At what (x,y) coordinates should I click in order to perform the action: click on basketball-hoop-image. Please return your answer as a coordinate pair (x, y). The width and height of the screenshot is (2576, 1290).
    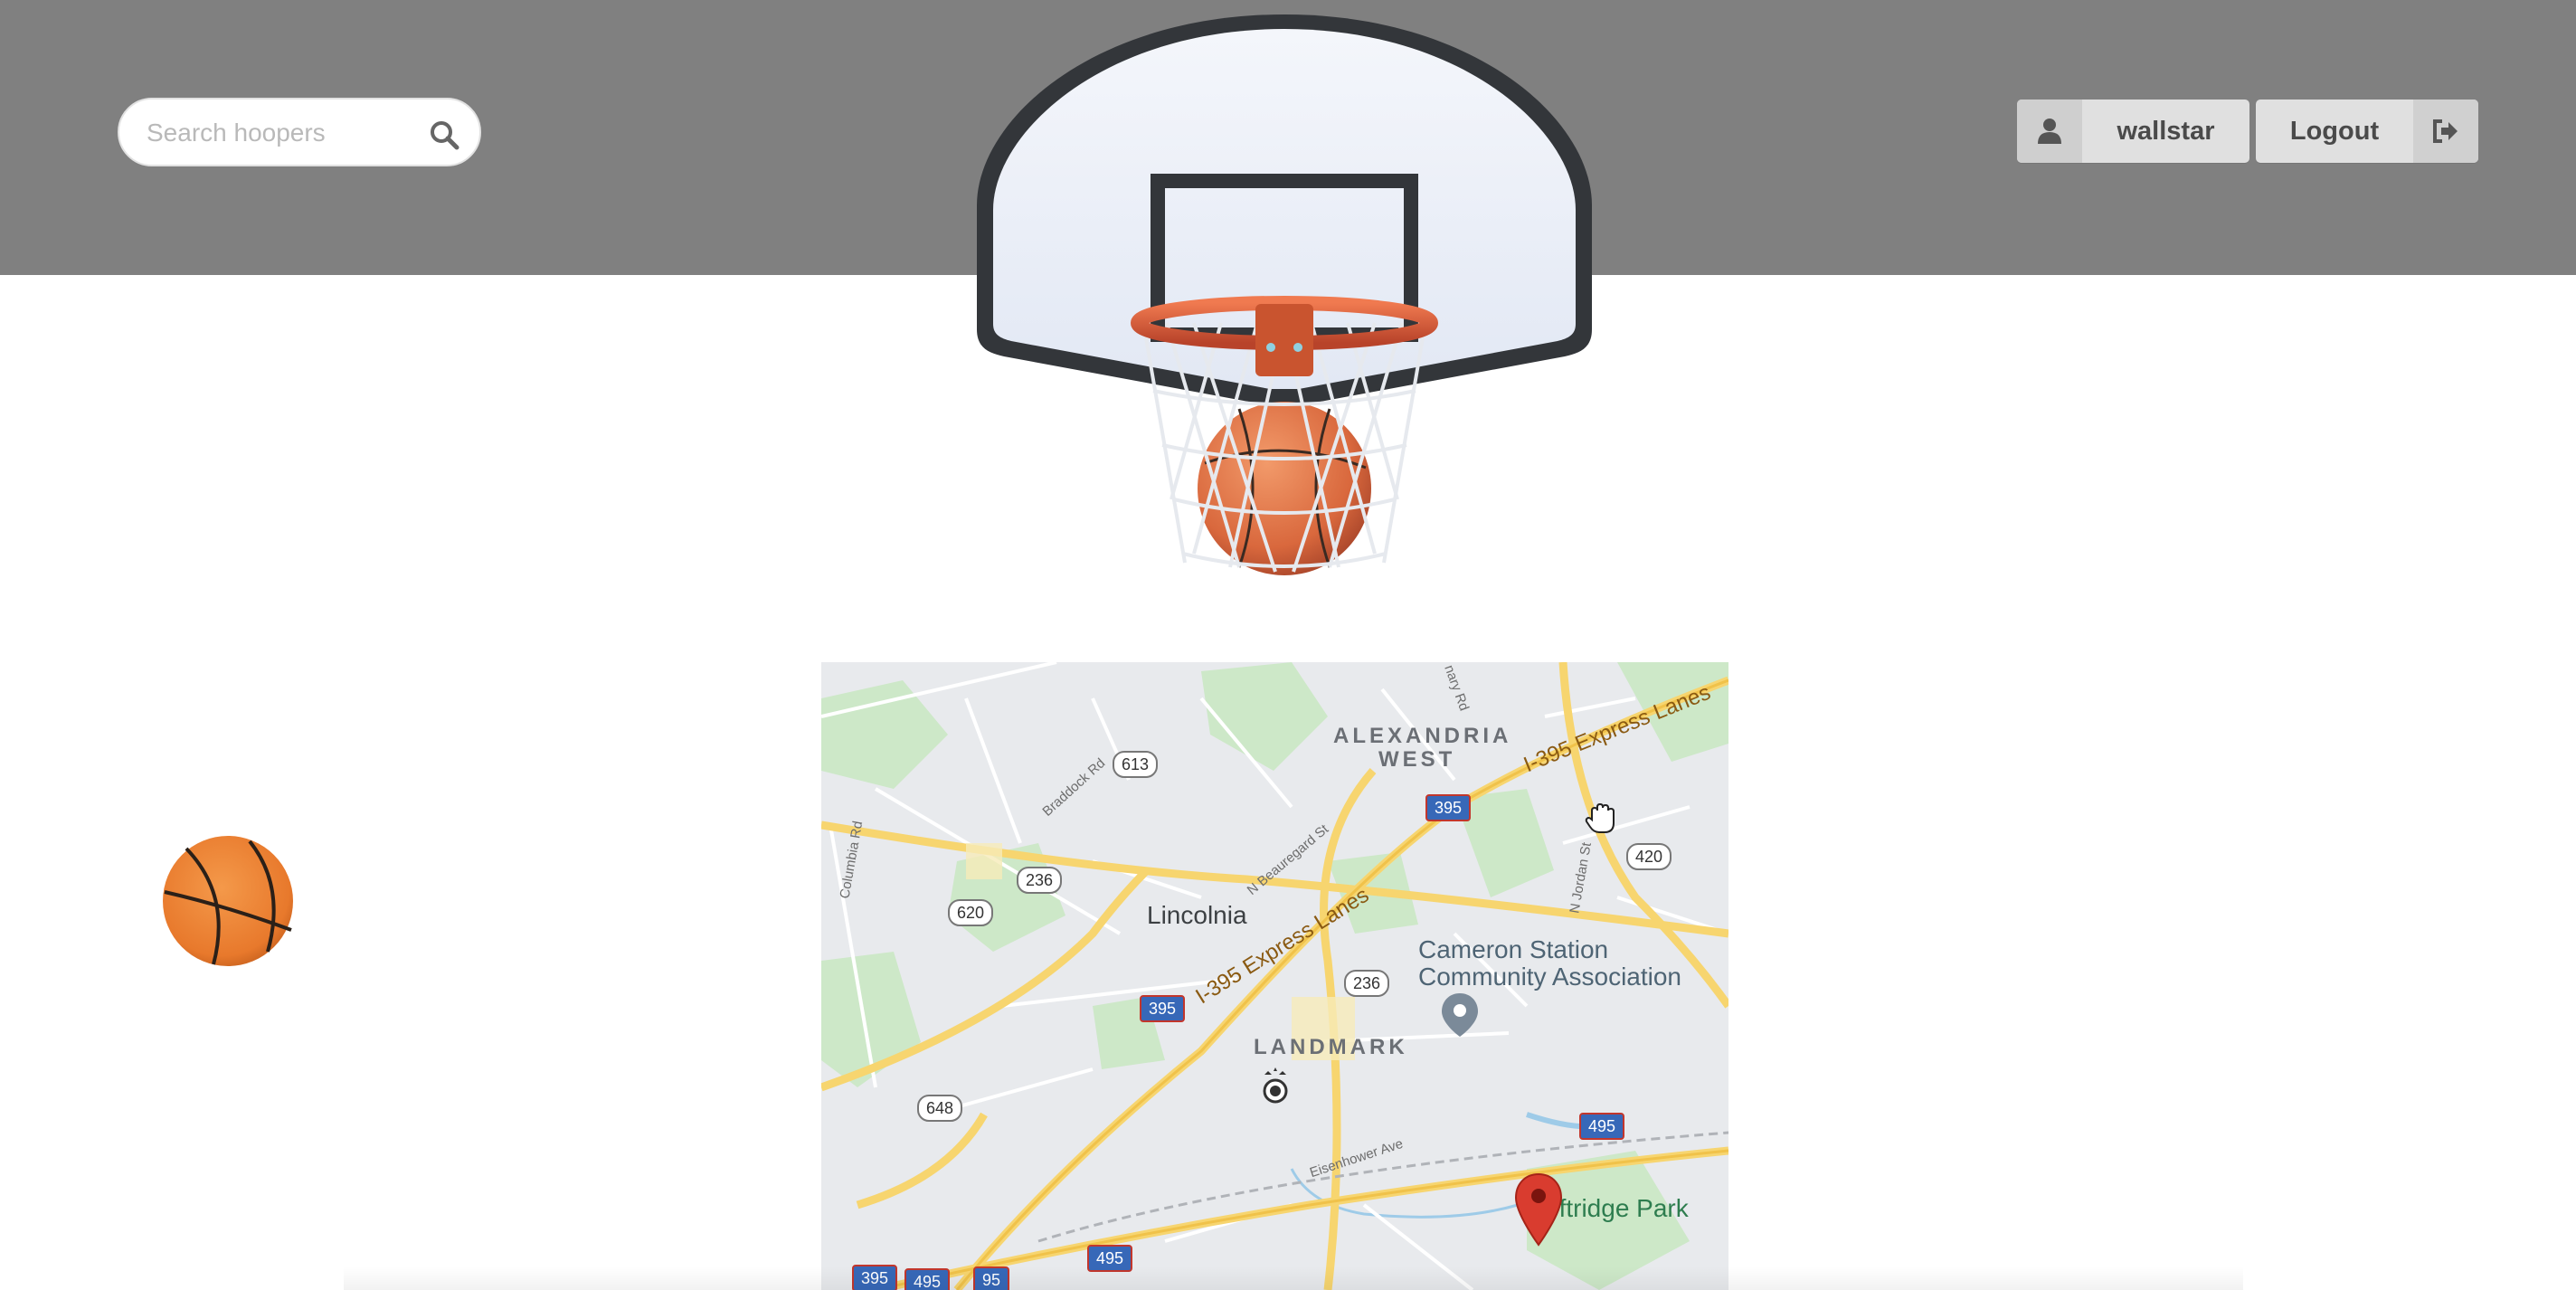
    Looking at the image, I should click on (1284, 294).